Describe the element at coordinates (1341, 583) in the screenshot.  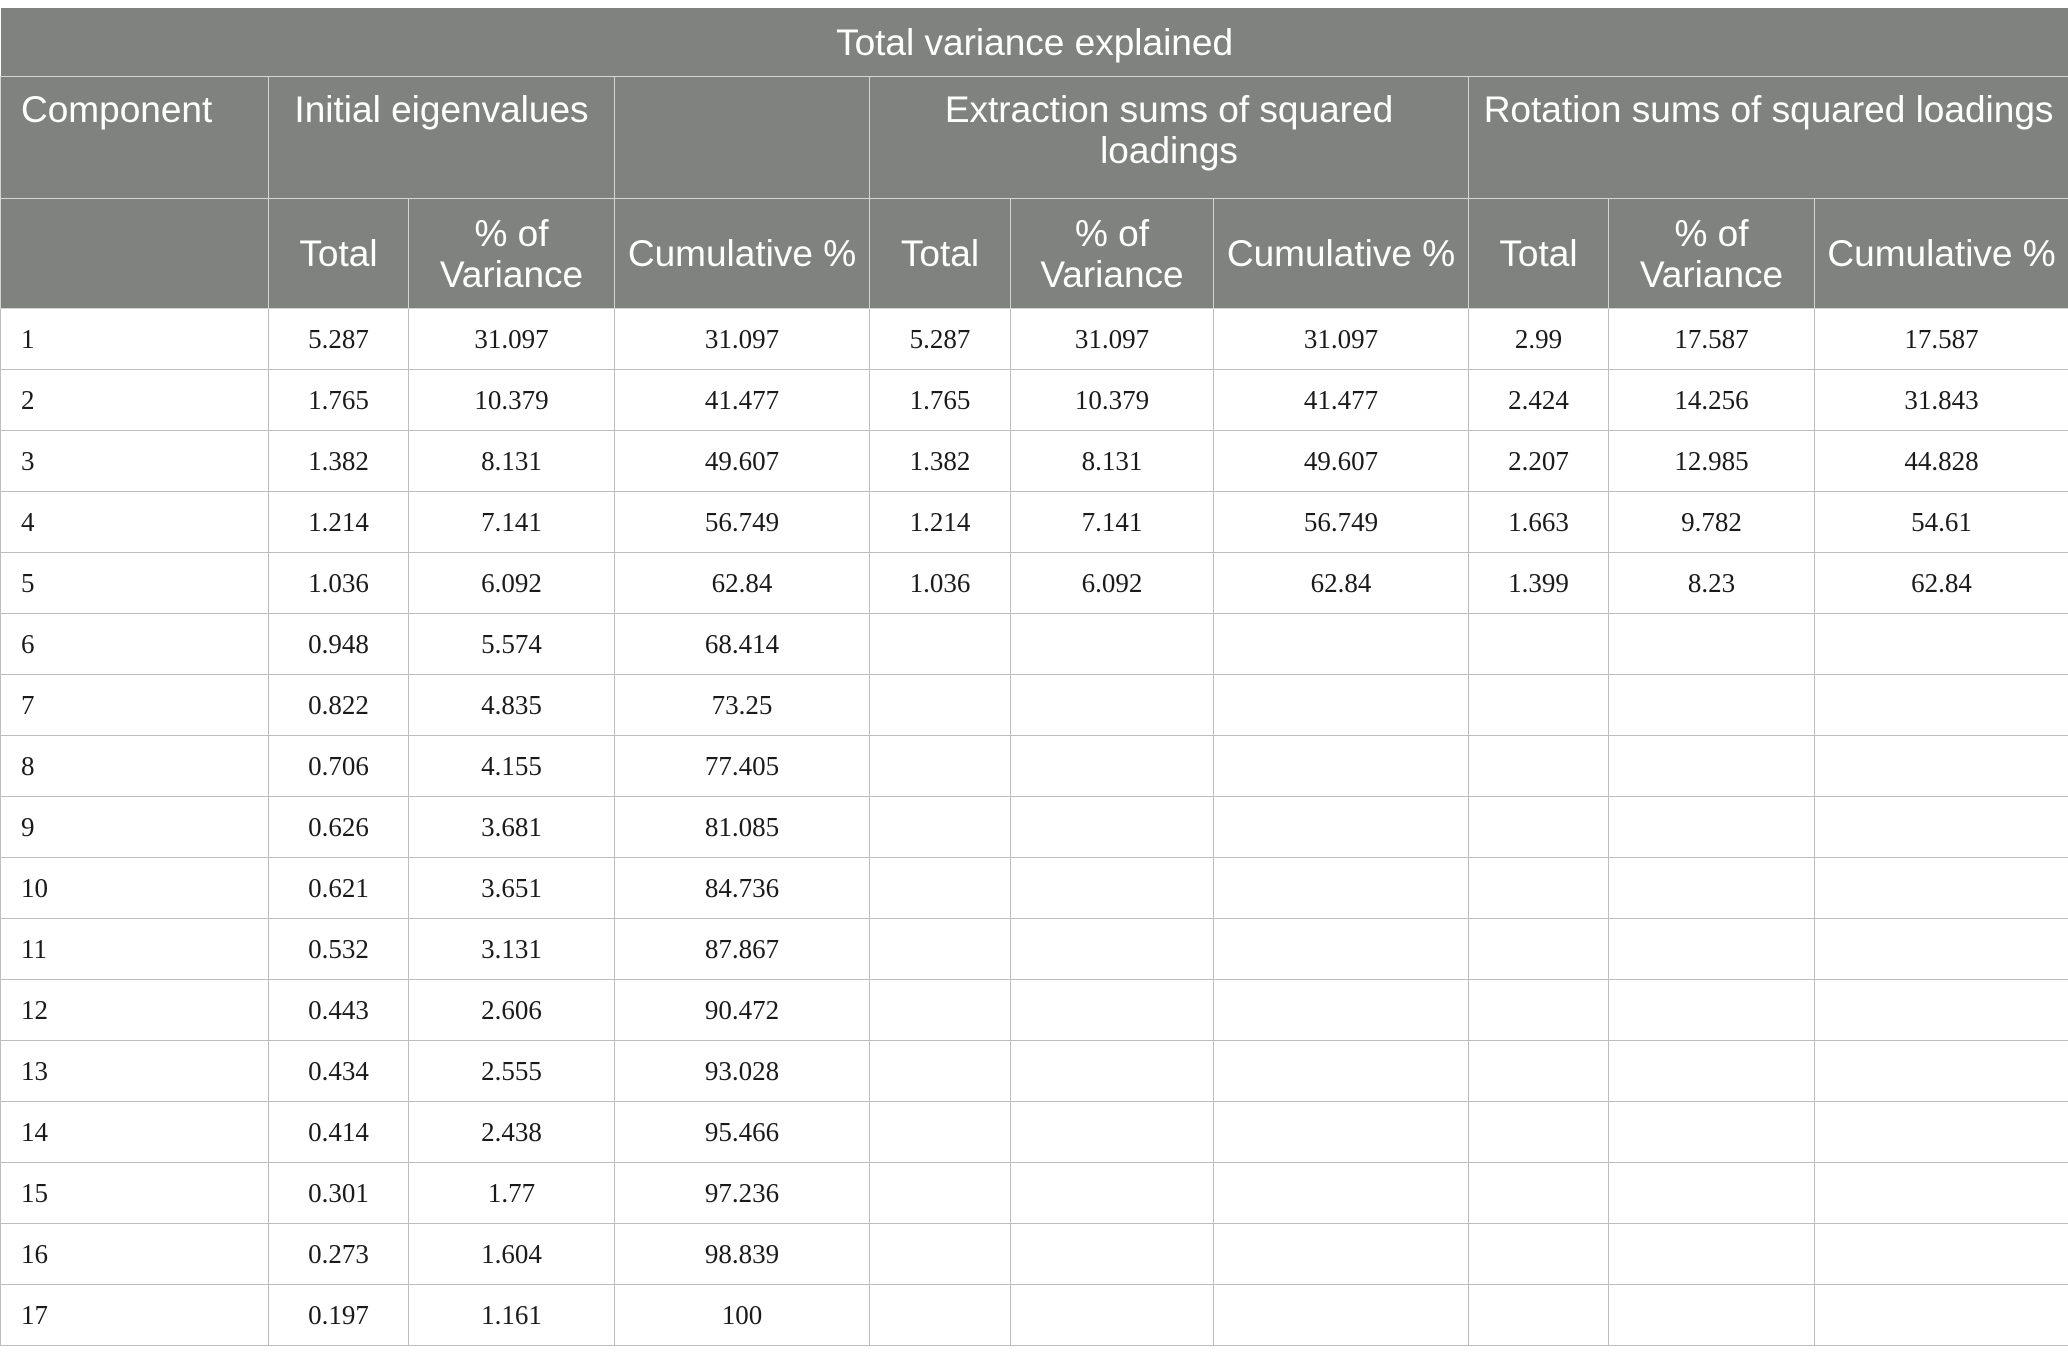
I see `value-cell: 62.84` at that location.